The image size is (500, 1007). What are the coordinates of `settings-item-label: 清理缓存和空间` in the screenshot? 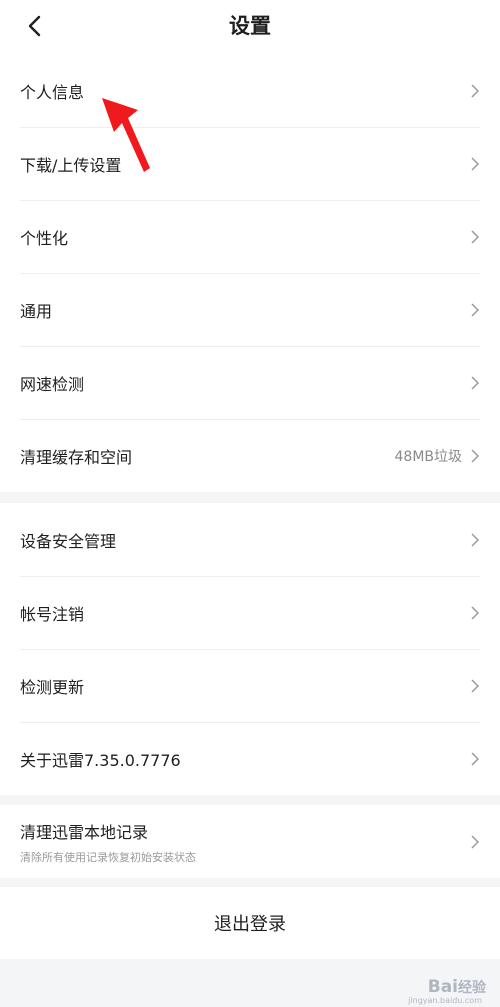 It's located at (76, 457).